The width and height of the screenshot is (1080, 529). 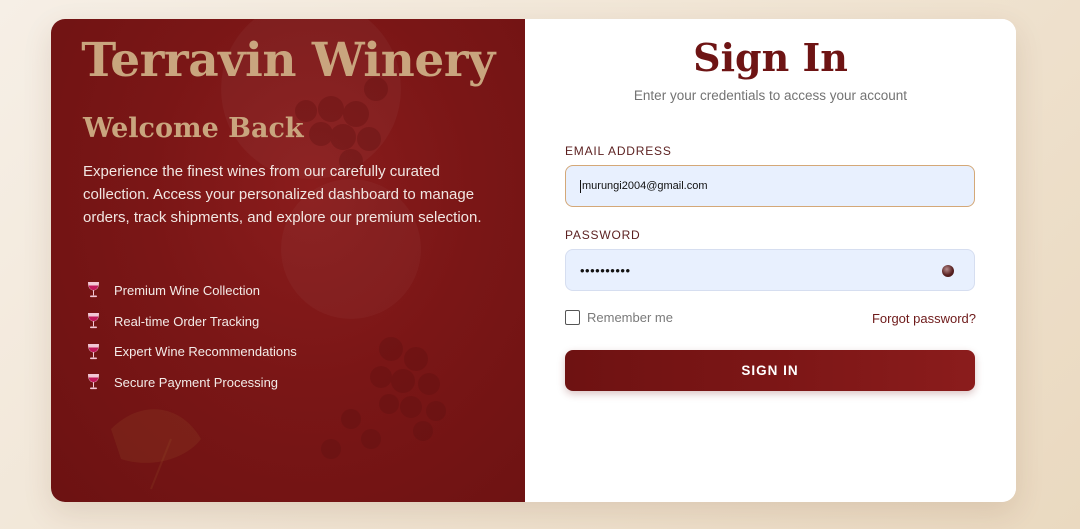 I want to click on email-label: EMAIL ADDRESS, so click(x=618, y=151).